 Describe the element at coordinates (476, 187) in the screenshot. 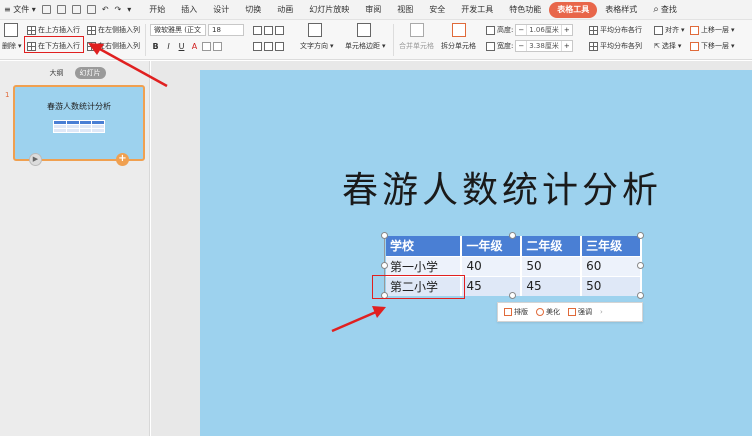

I see `slide-title: 春游人数统计分析` at that location.